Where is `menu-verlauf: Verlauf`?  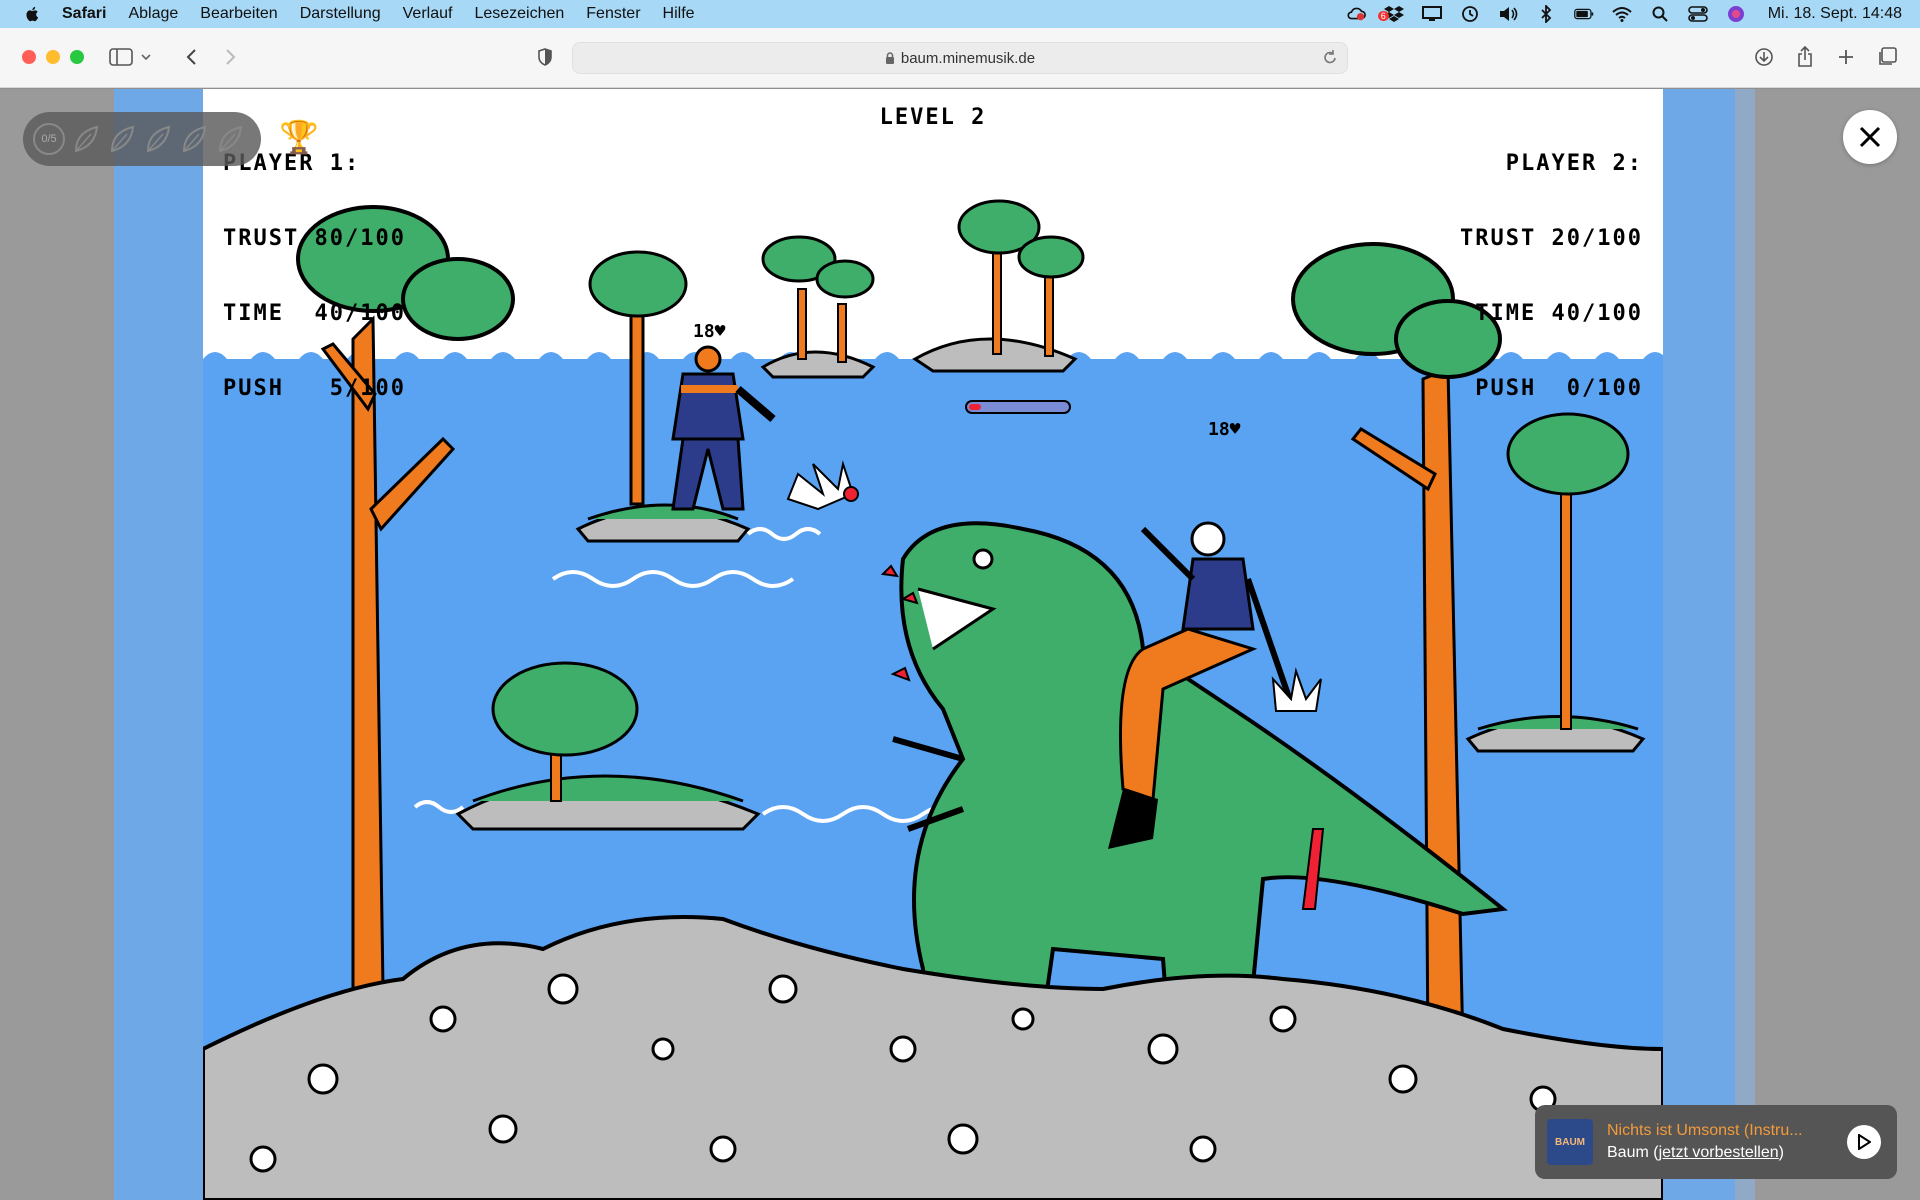
menu-verlauf: Verlauf is located at coordinates (428, 14).